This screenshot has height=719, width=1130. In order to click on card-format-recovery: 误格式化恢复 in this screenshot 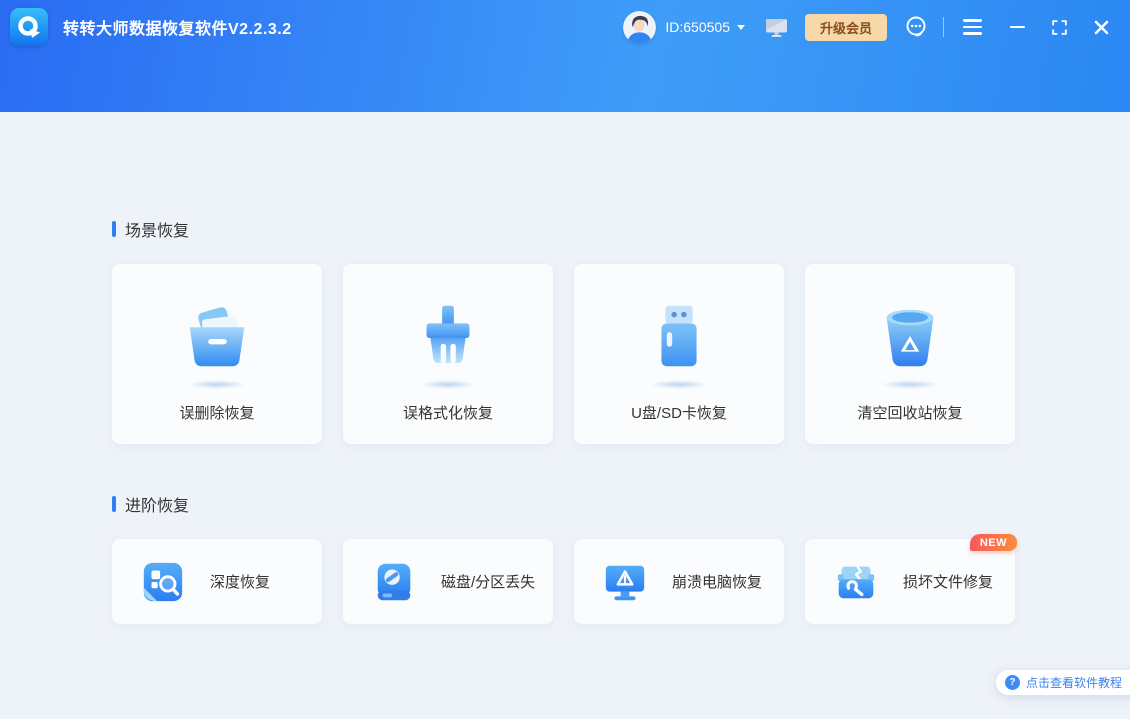, I will do `click(448, 354)`.